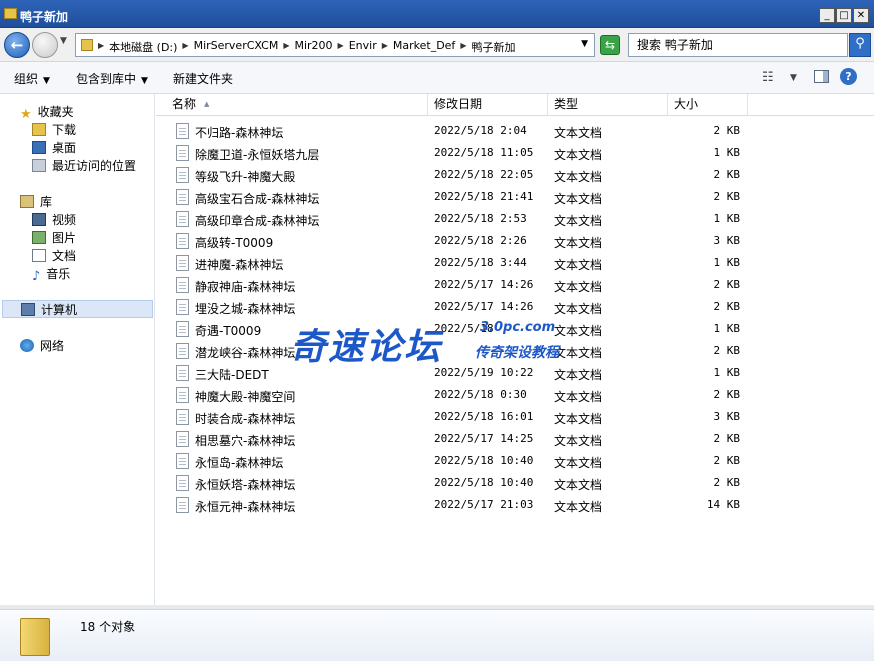 The image size is (874, 661). I want to click on file-date: 2022/5/18 2:53, so click(480, 218).